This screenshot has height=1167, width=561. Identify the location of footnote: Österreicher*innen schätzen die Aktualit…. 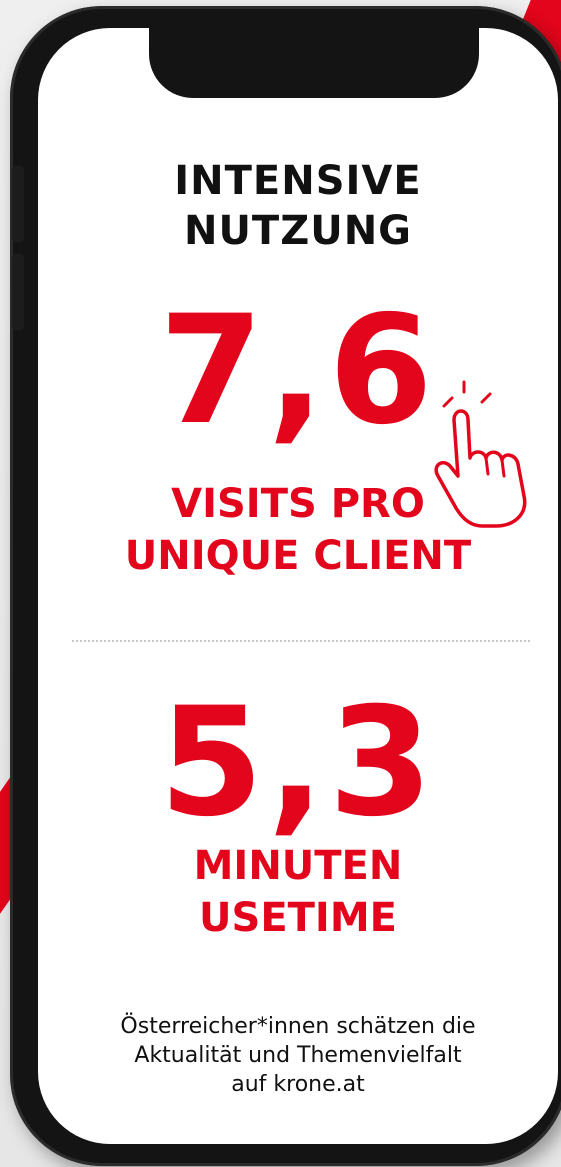
(298, 1055).